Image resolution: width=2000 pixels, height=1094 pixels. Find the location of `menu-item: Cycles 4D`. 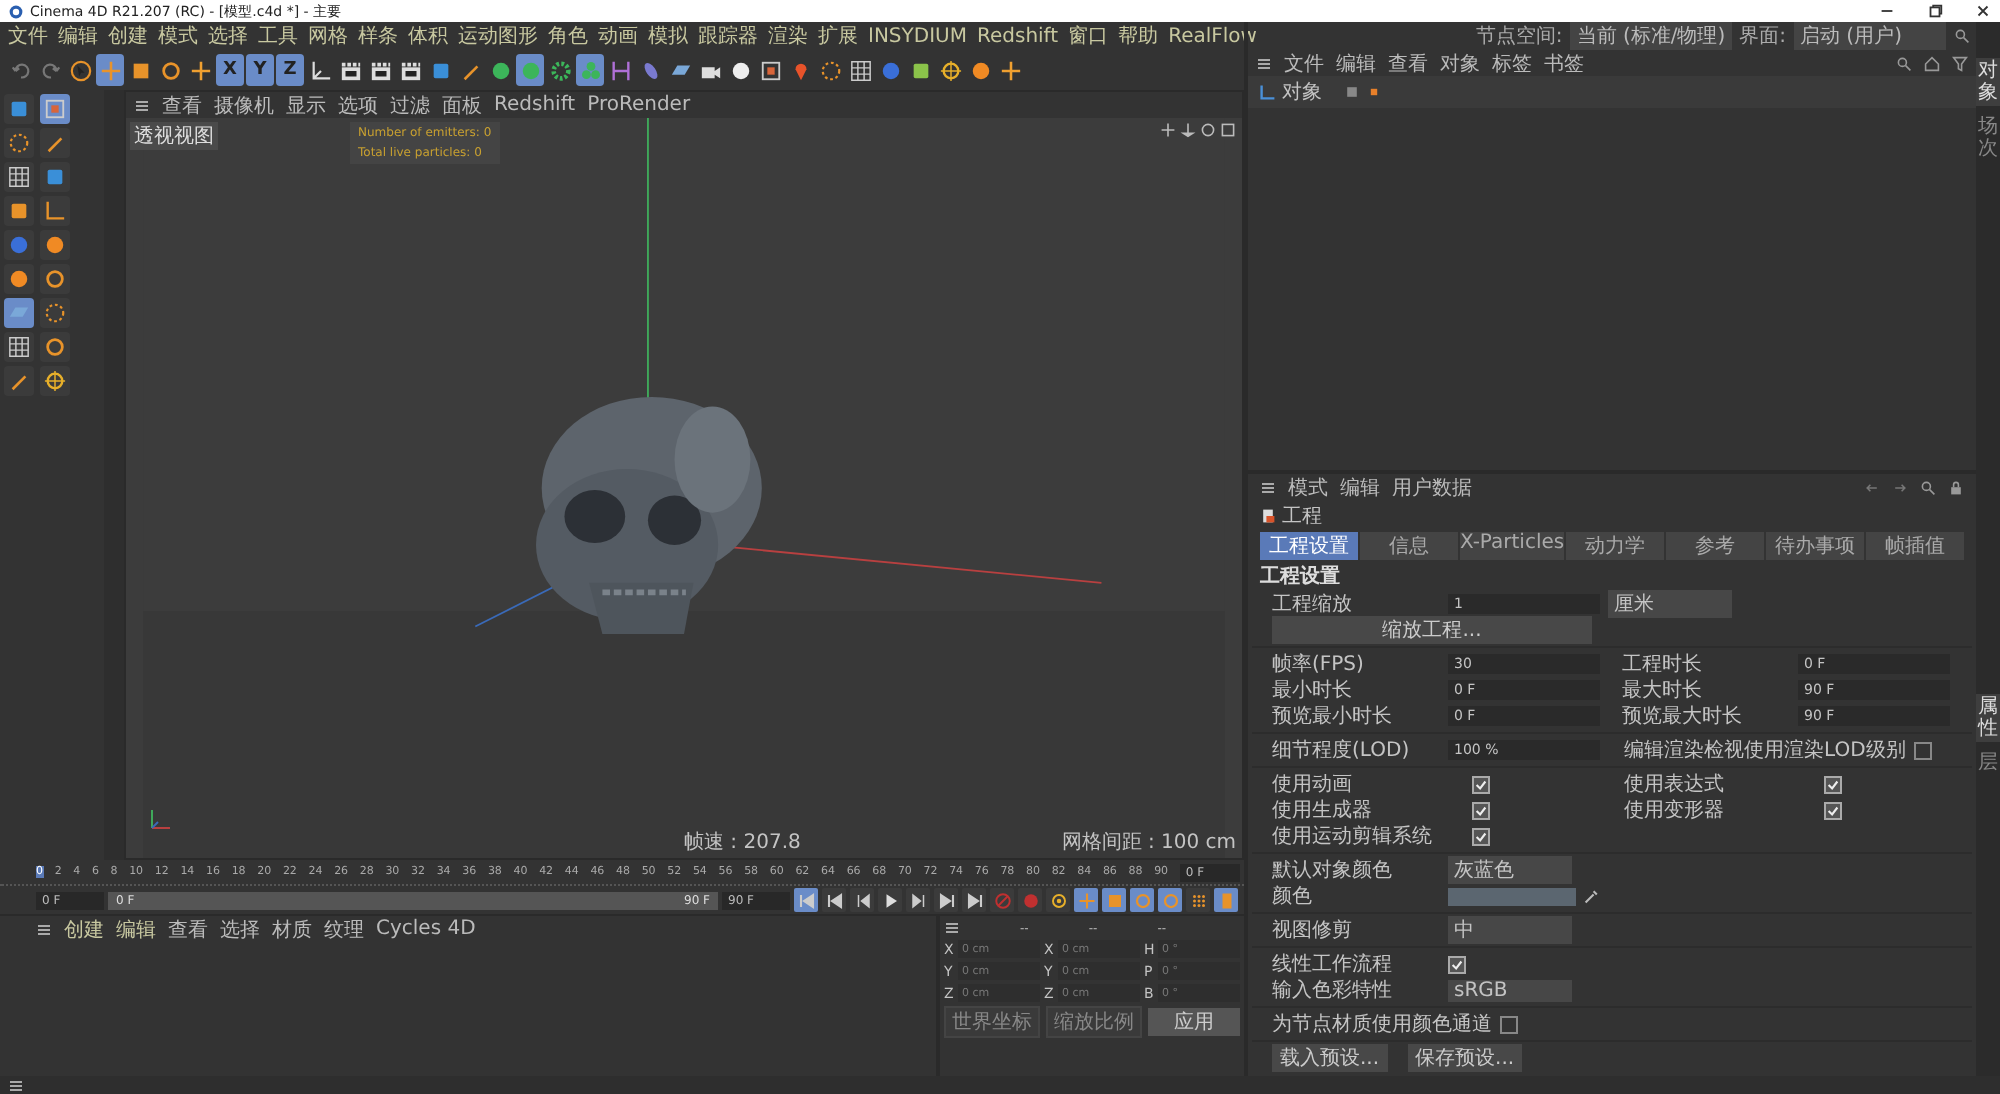

menu-item: Cycles 4D is located at coordinates (426, 929).